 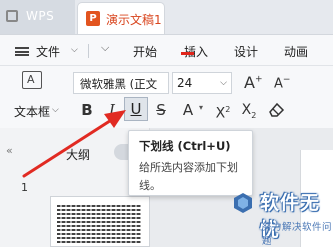 I want to click on menu-home: 开始, so click(x=145, y=51).